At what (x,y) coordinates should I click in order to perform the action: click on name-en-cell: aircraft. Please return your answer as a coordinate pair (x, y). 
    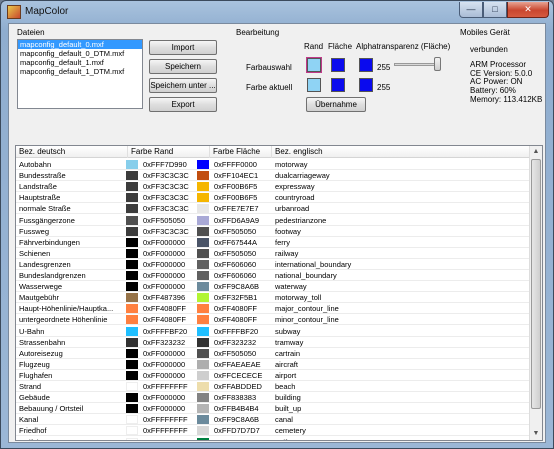
    Looking at the image, I should click on (286, 364).